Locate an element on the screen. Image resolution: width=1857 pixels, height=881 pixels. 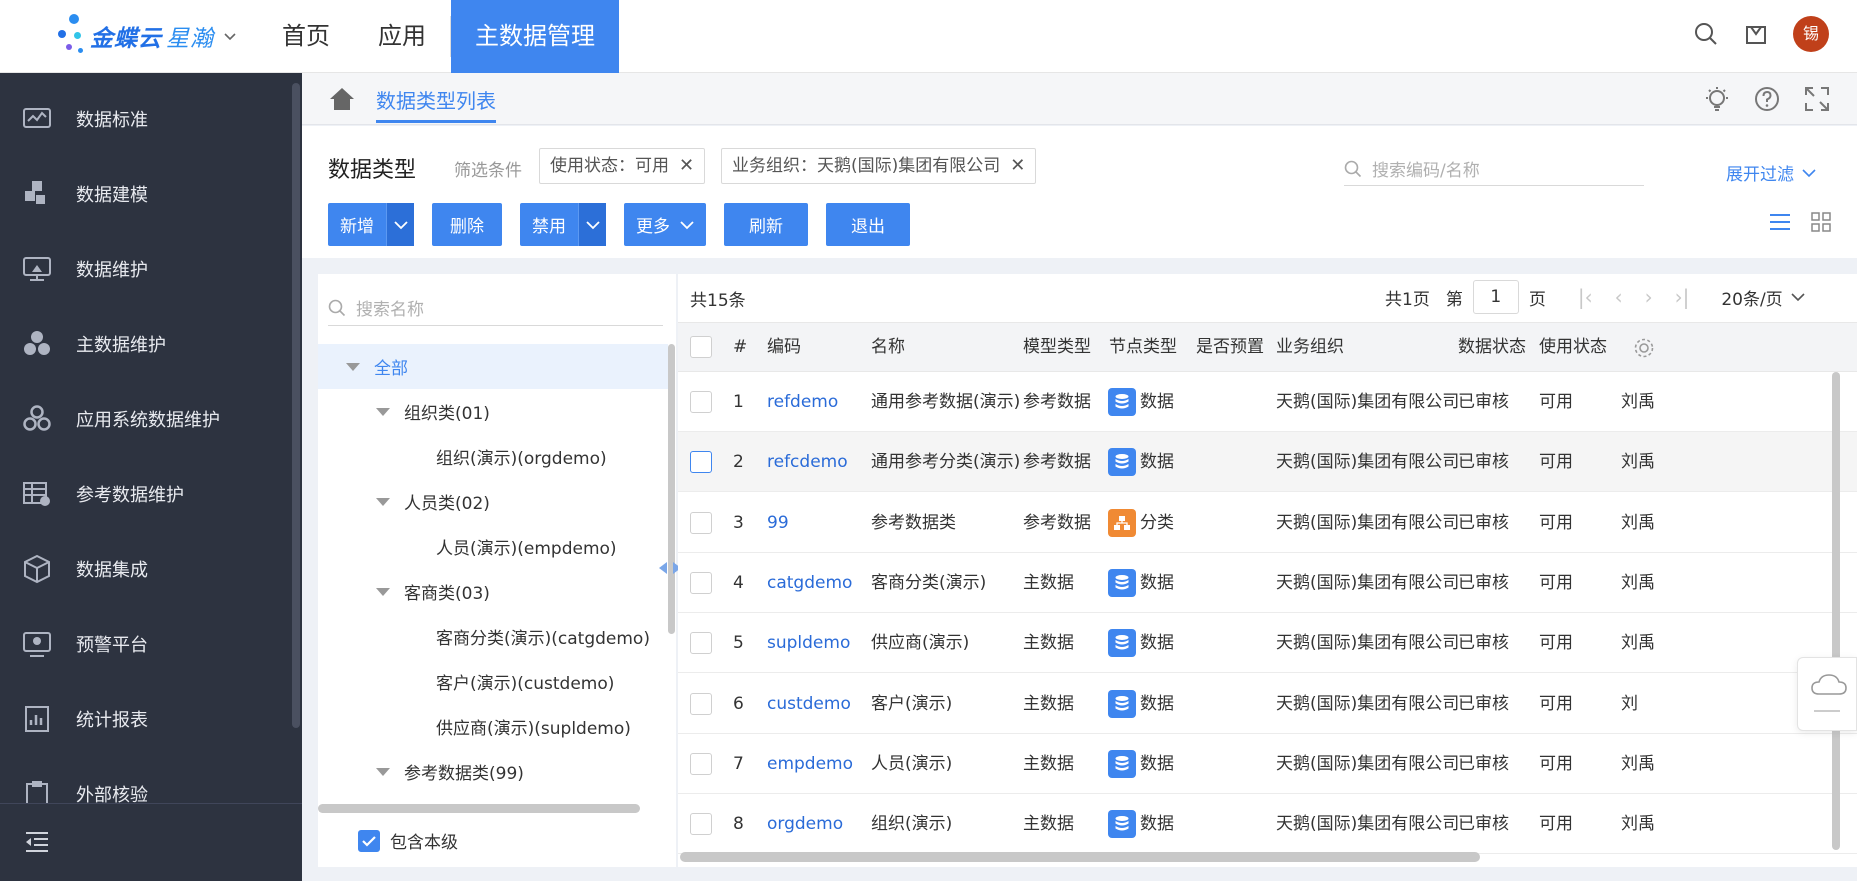
table-row: 3 99 参考数据类 参考数据 分类 天鹅(国际)集团有限公司 已审核 可用 刘禹 is located at coordinates (1267, 523).